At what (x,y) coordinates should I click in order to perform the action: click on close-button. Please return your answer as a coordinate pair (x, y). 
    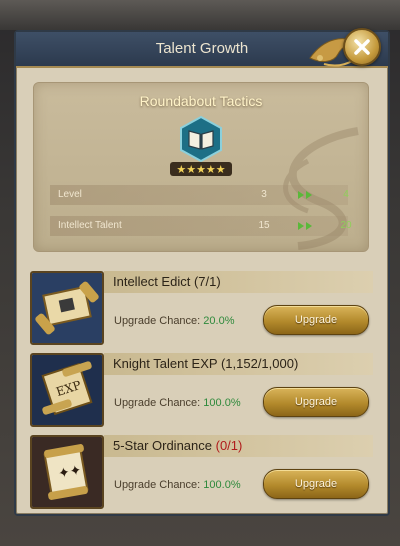
    Looking at the image, I should click on (362, 47).